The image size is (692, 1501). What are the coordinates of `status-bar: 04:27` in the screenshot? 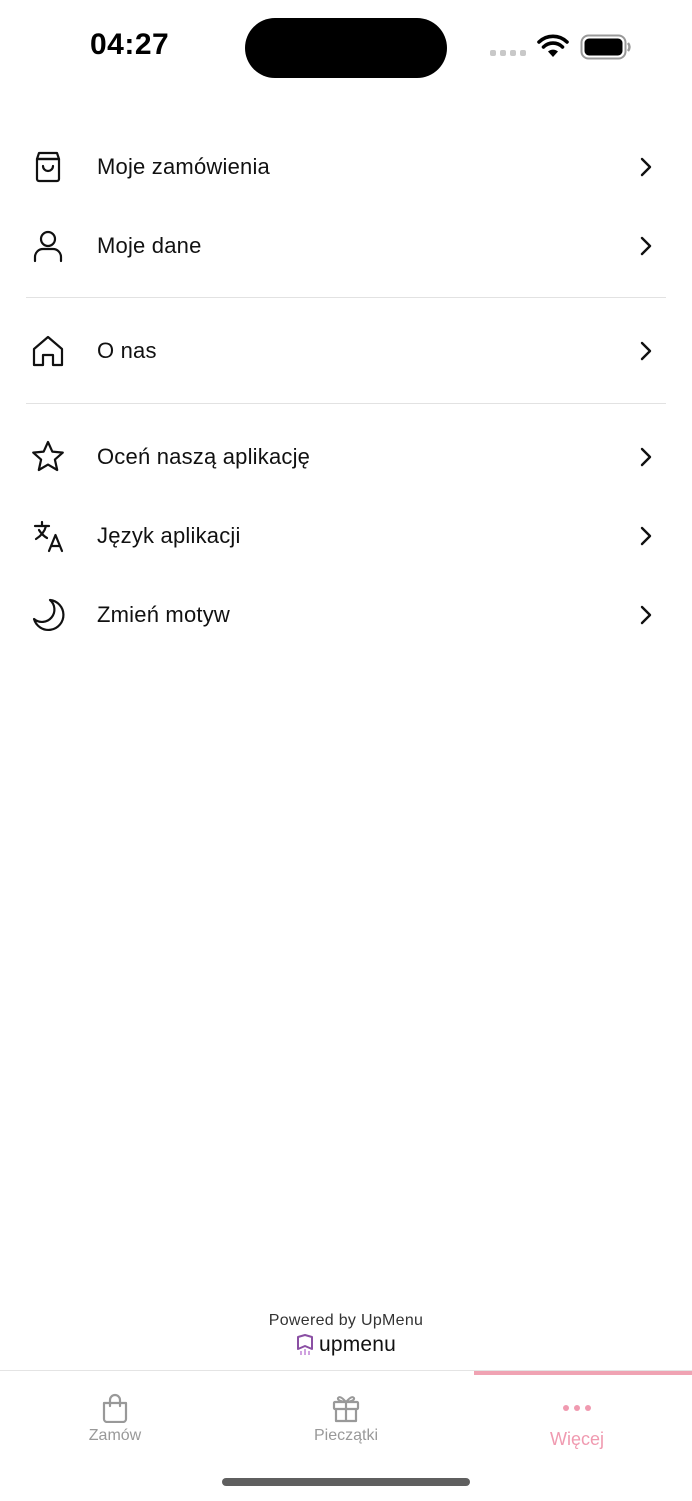 It's located at (346, 46).